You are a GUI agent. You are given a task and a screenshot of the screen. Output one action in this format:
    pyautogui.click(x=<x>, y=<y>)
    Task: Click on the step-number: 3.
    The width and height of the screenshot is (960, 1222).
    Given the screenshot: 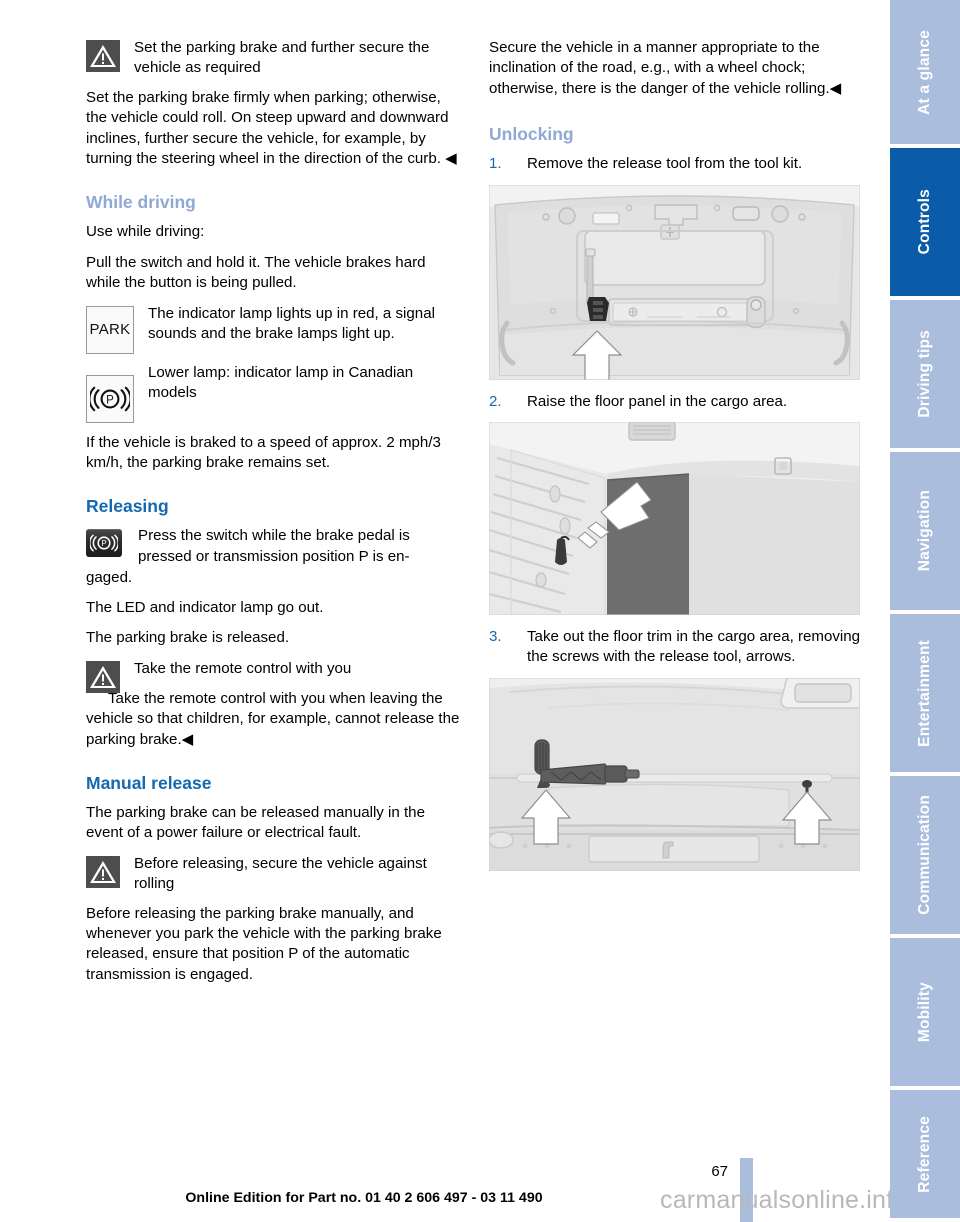 What is the action you would take?
    pyautogui.click(x=495, y=637)
    